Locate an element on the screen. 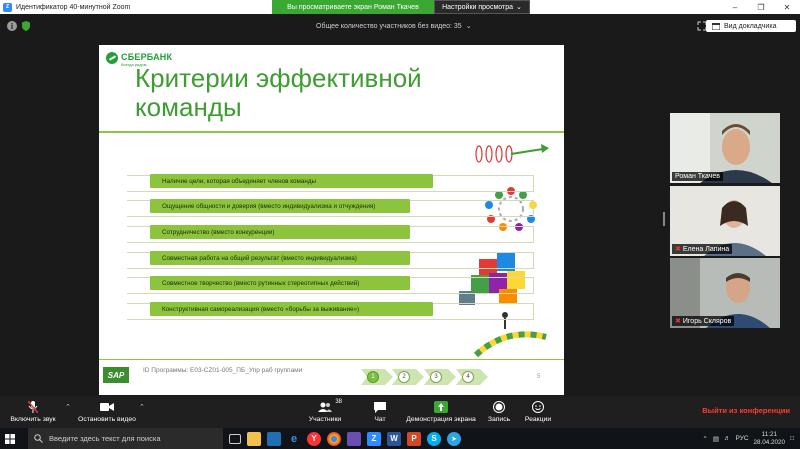 Image resolution: width=800 pixels, height=449 pixels. file-explorer-icon is located at coordinates (254, 438).